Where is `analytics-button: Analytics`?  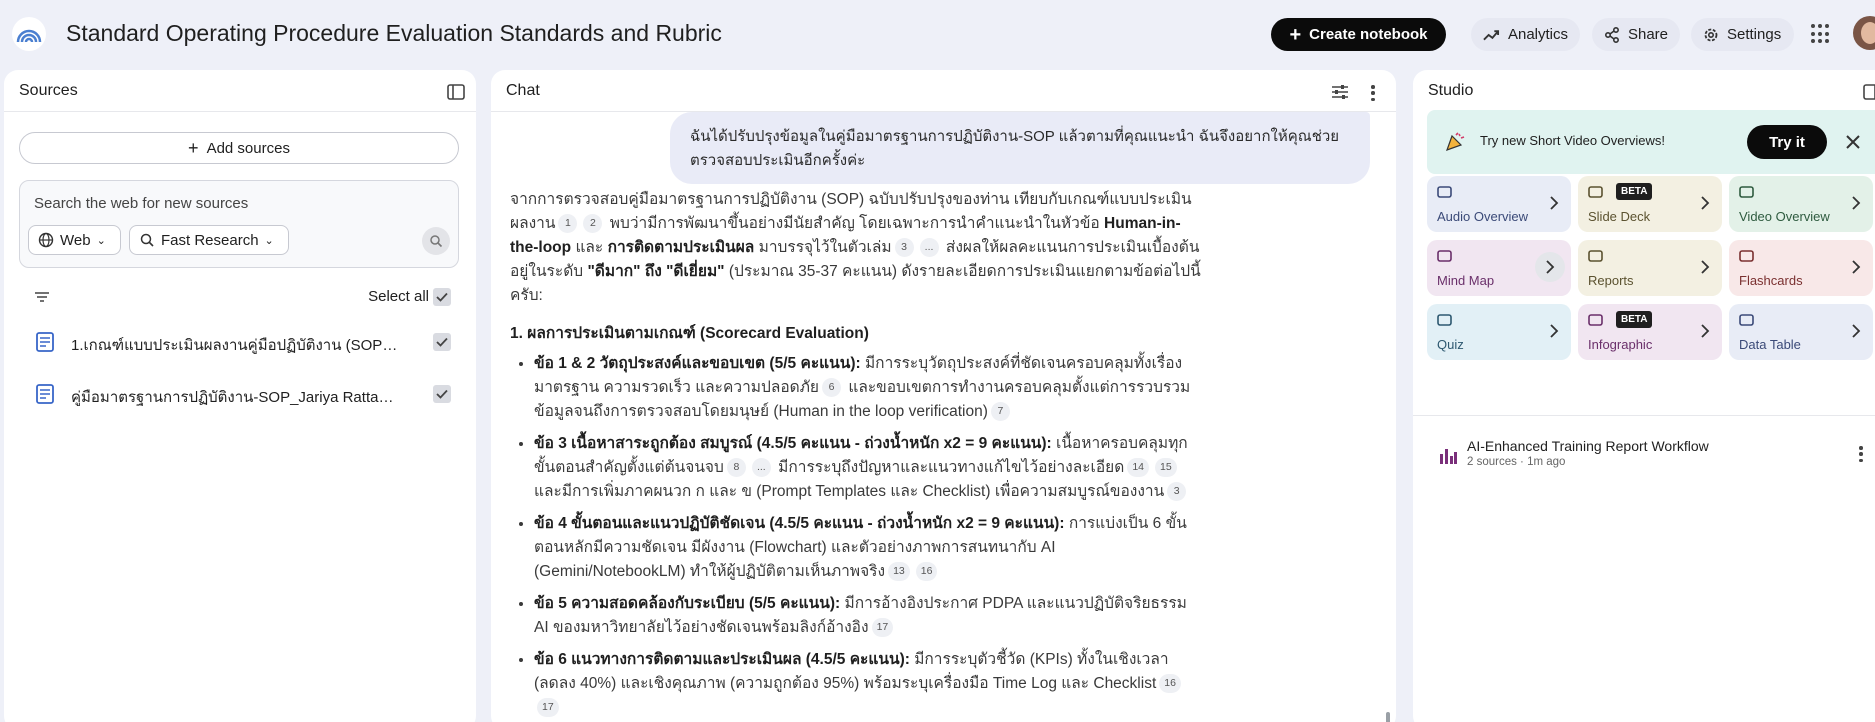
analytics-button: Analytics is located at coordinates (1525, 34).